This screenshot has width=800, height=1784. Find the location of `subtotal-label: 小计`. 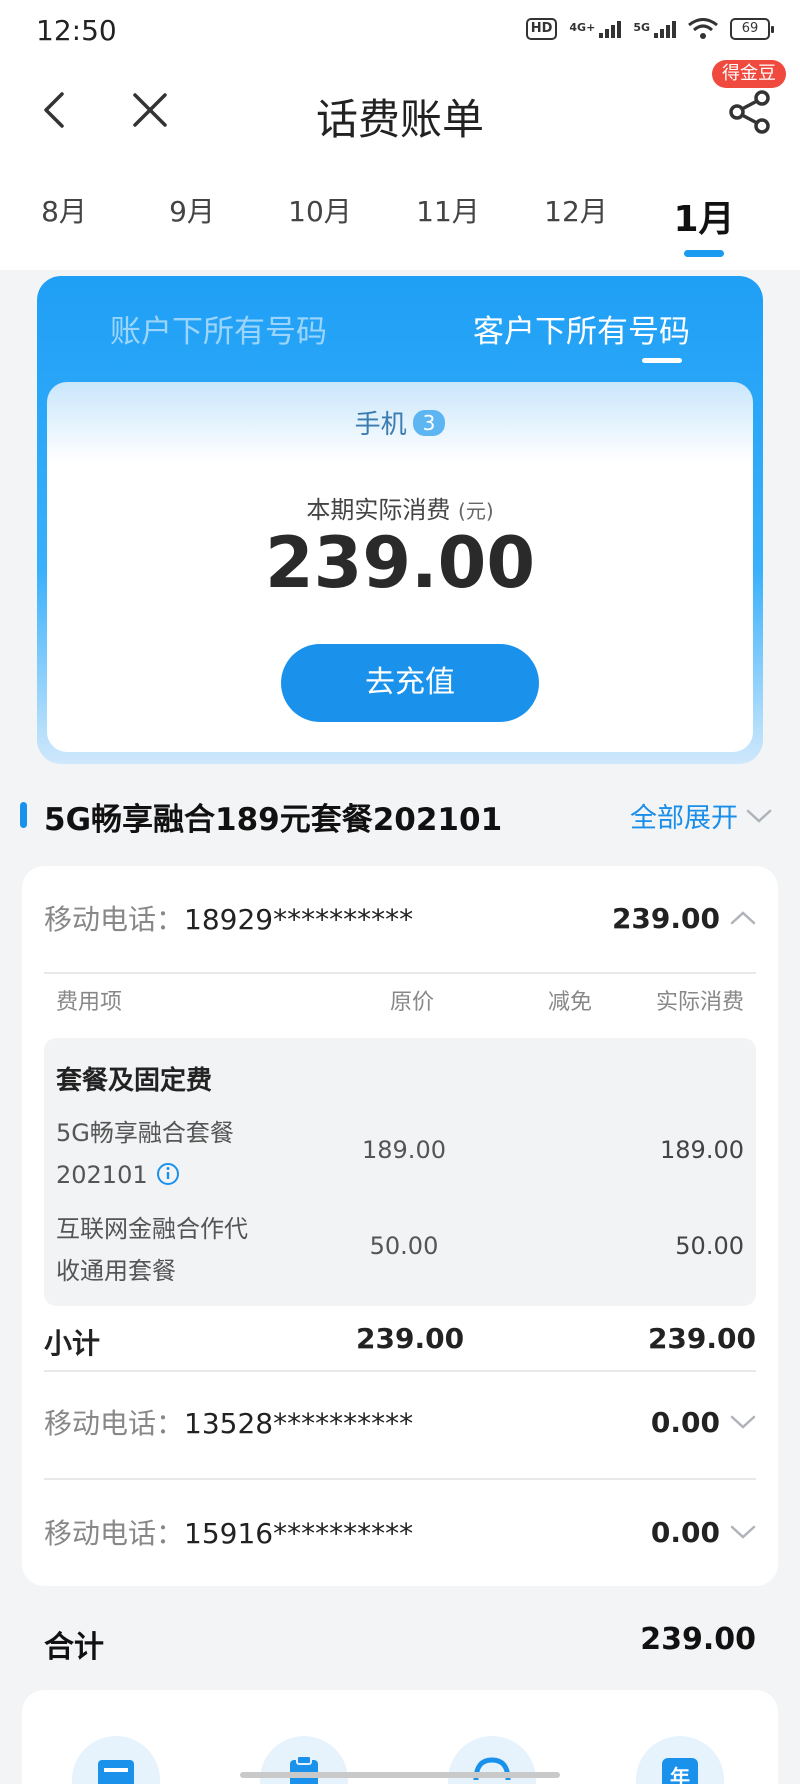

subtotal-label: 小计 is located at coordinates (72, 1343).